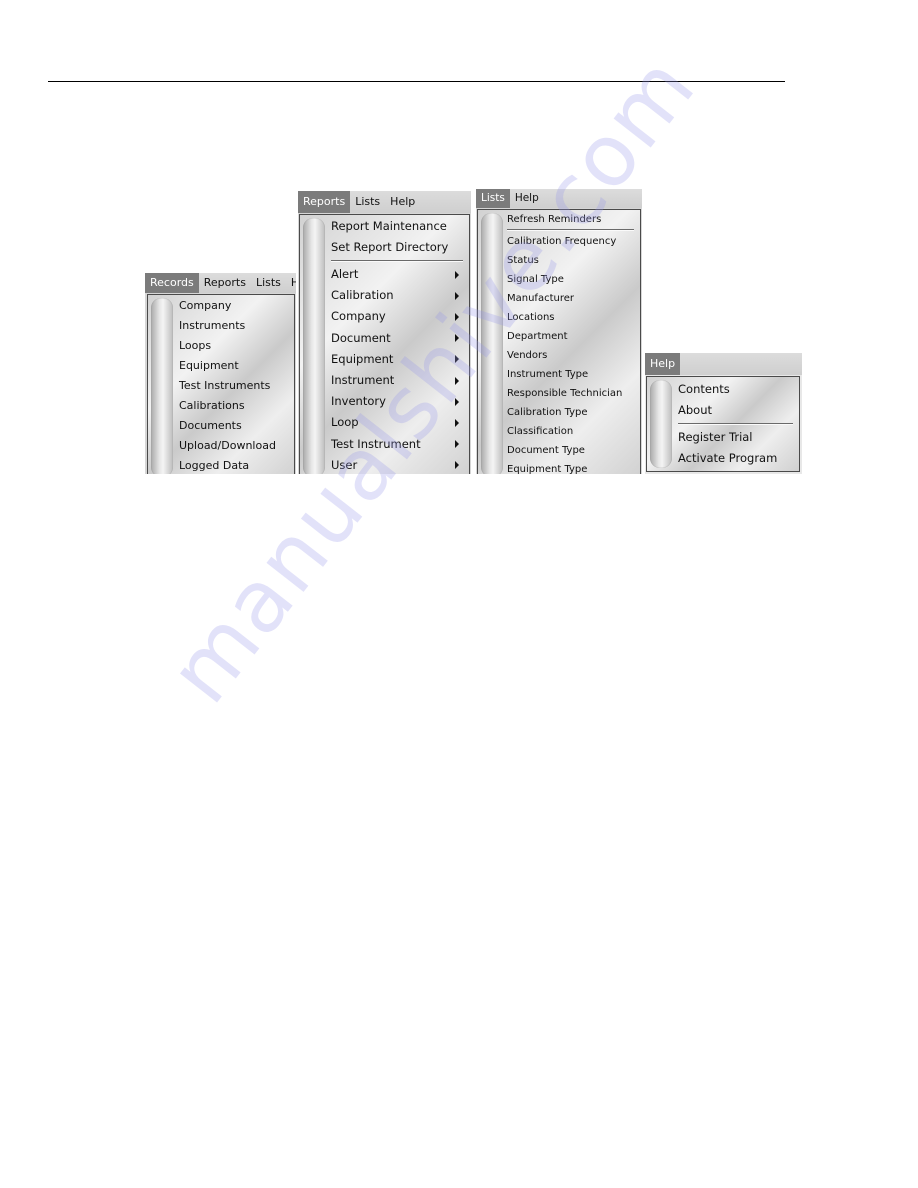 This screenshot has width=918, height=1188. Describe the element at coordinates (344, 464) in the screenshot. I see `menu-item-label: User` at that location.